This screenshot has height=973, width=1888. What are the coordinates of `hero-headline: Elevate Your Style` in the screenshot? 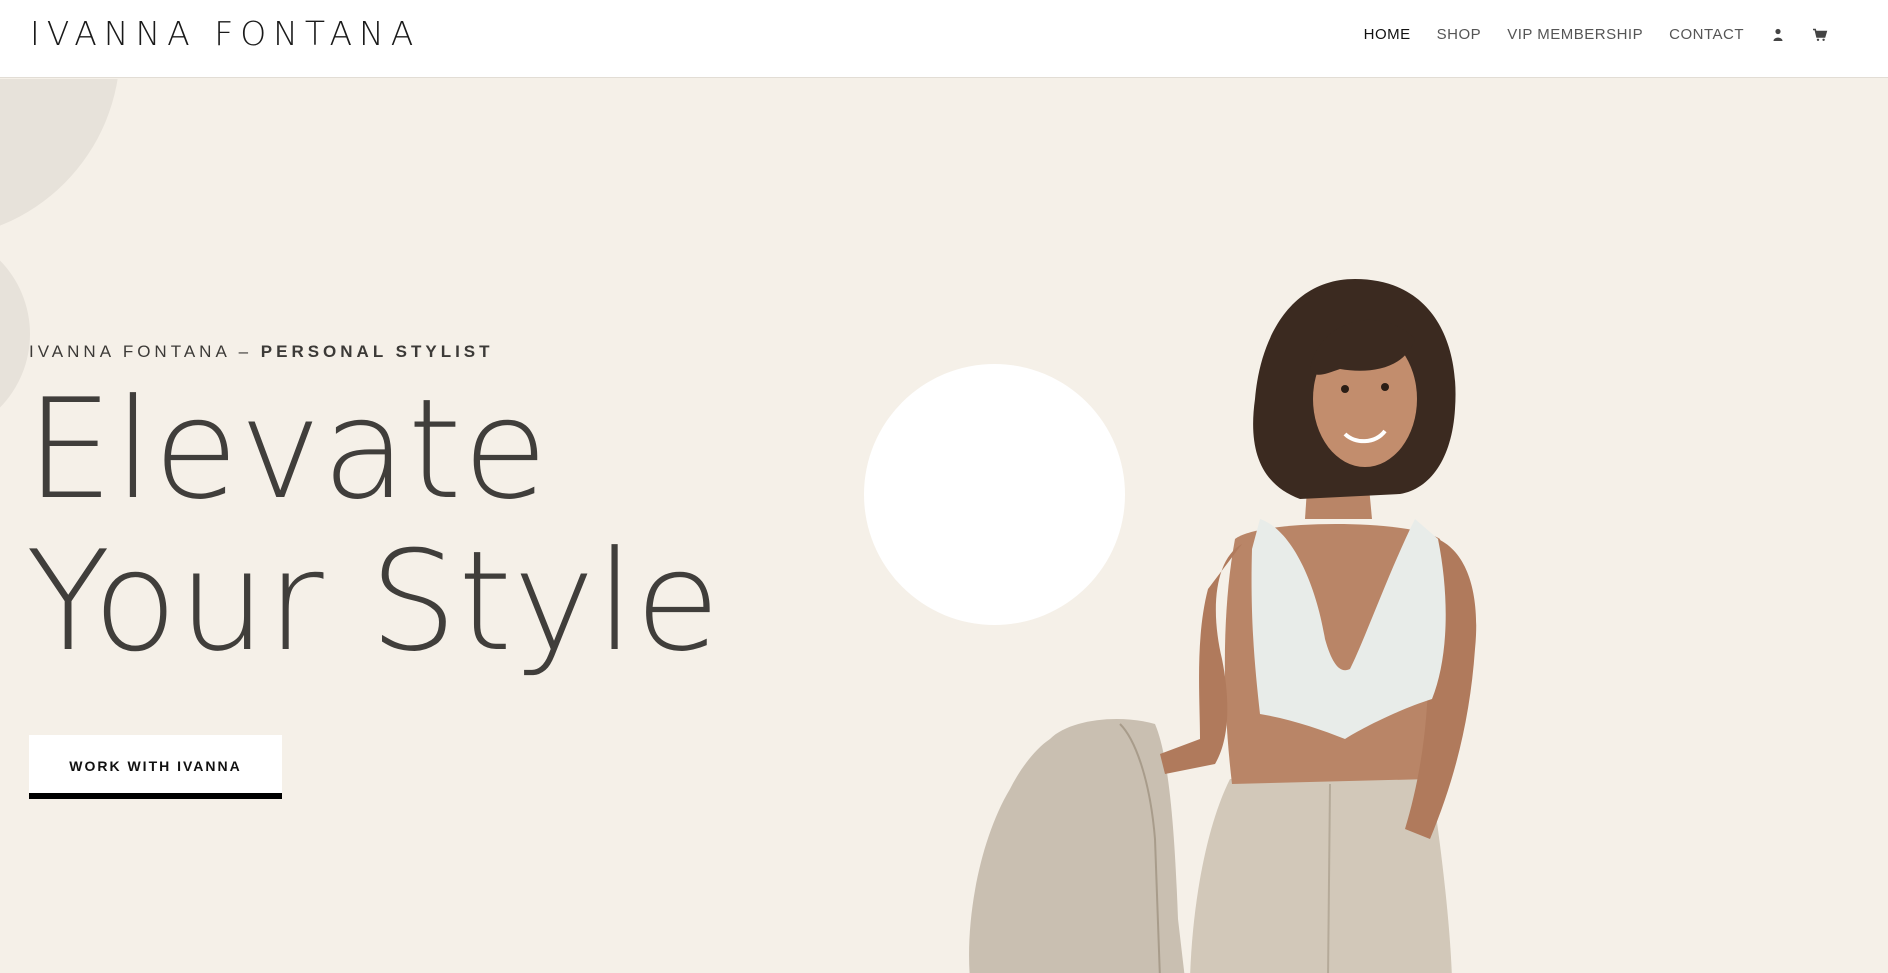 It's located at (373, 526).